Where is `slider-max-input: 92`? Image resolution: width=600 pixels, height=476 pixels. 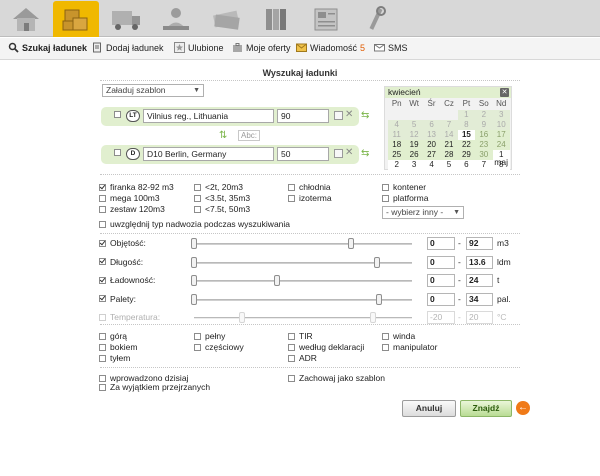
slider-max-input: 92 is located at coordinates (479, 243).